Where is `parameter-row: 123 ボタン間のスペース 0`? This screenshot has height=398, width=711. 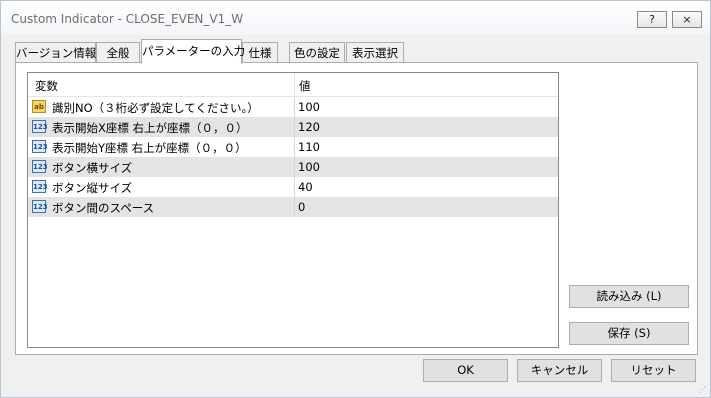 parameter-row: 123 ボタン間のスペース 0 is located at coordinates (293, 207).